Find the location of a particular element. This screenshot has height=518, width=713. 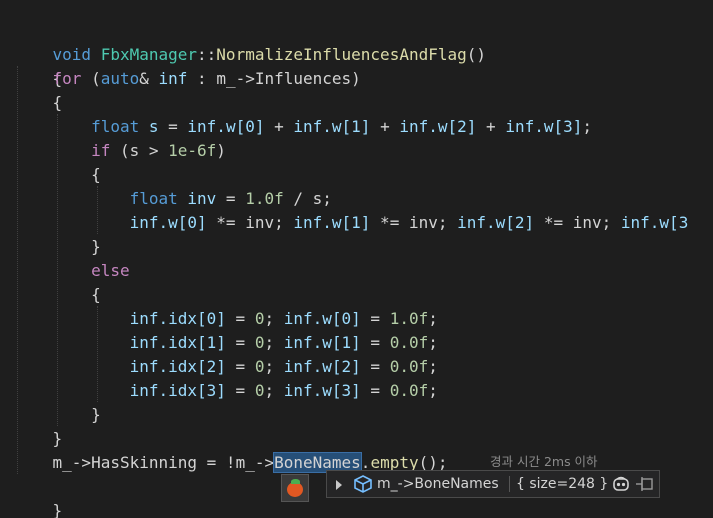

variable: inf.w[3 is located at coordinates (654, 222).